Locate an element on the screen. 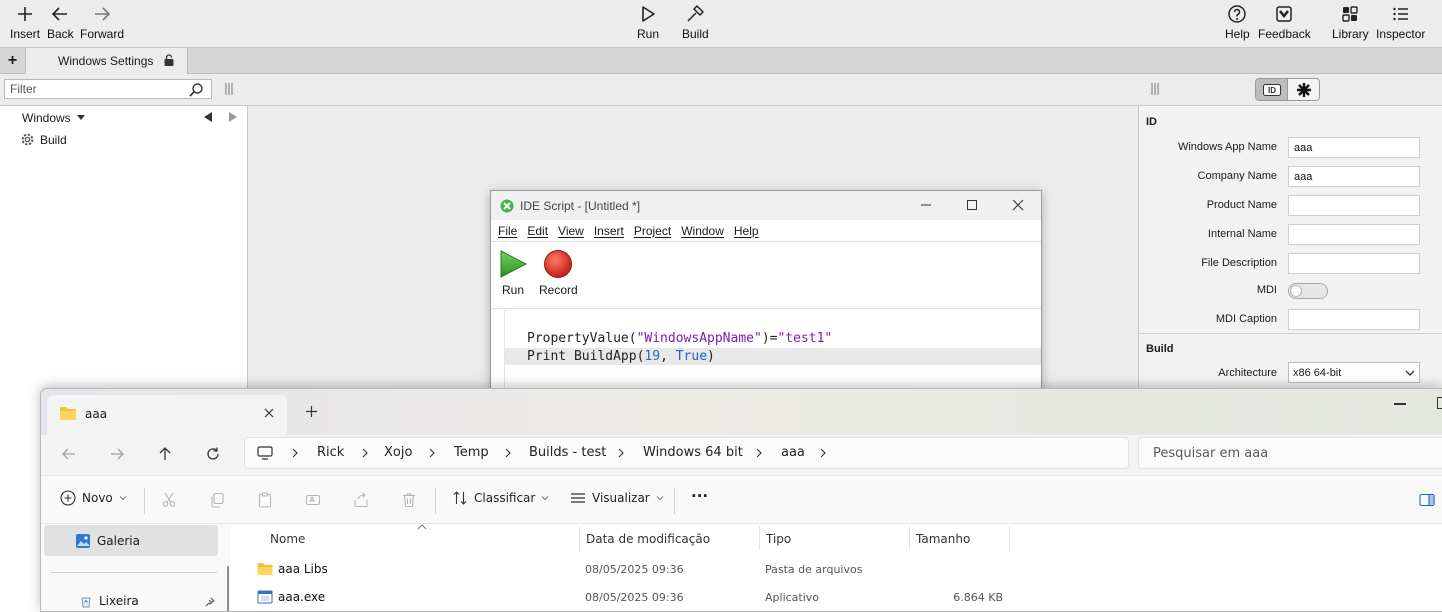 The width and height of the screenshot is (1442, 612). sidebar-item-gallery: Galeria is located at coordinates (131, 540).